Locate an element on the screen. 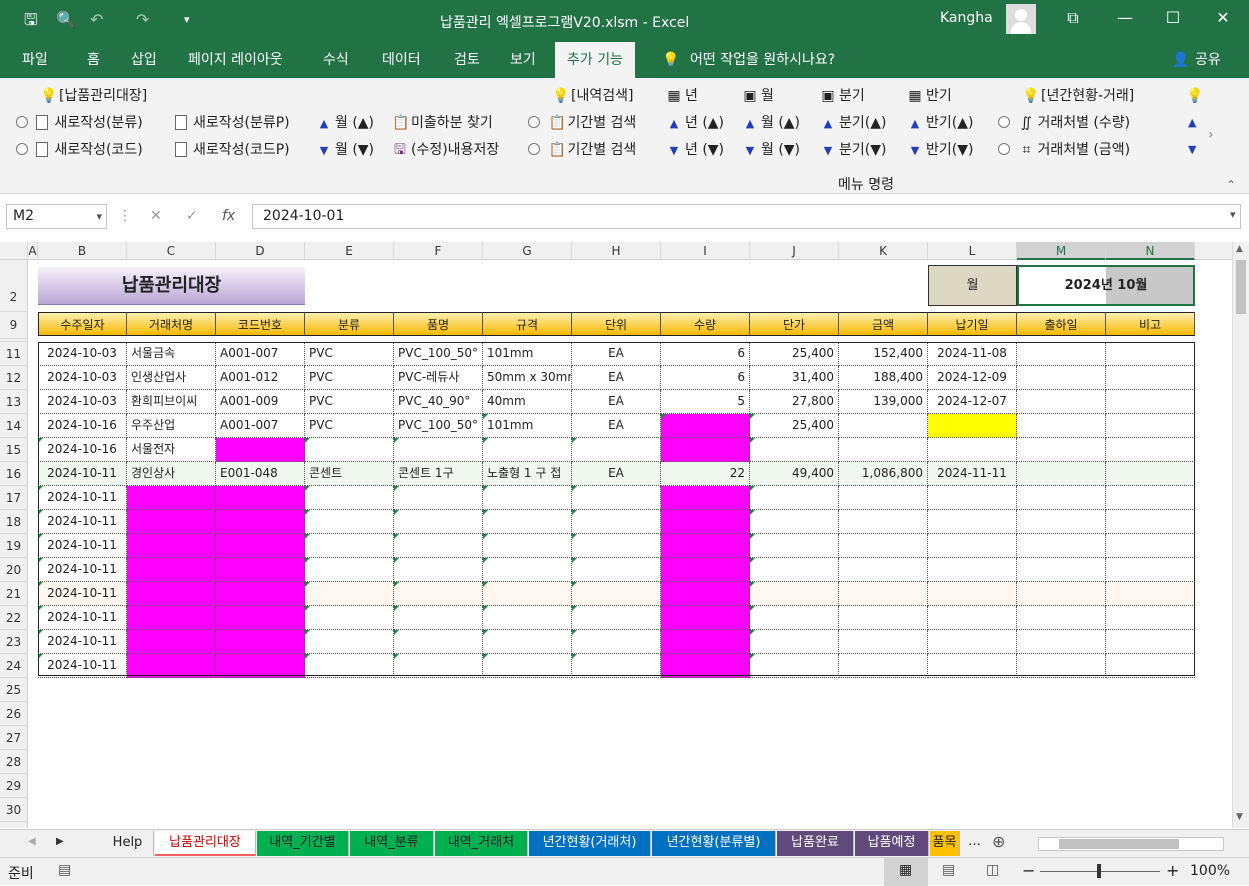 The height and width of the screenshot is (886, 1249). column-header-h: H is located at coordinates (616, 251).